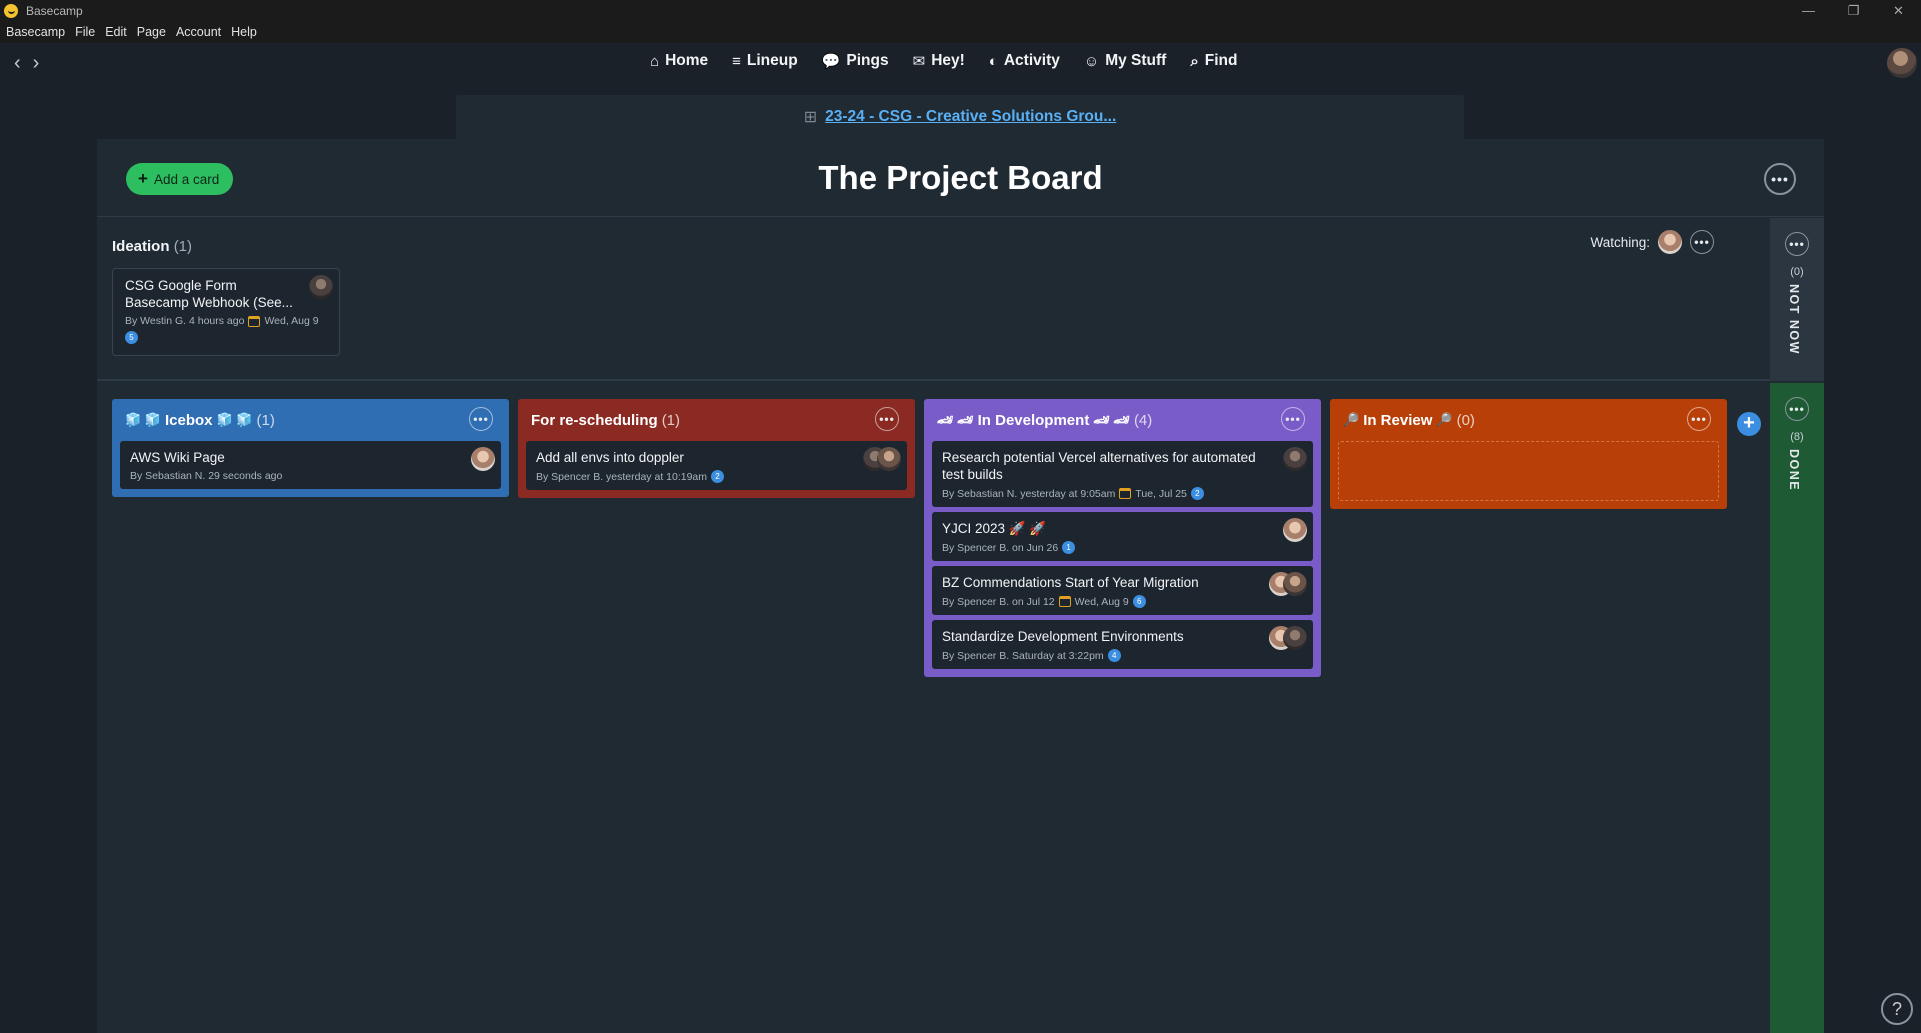 The height and width of the screenshot is (1033, 1921). I want to click on history-arrows: ‹ ›, so click(26, 63).